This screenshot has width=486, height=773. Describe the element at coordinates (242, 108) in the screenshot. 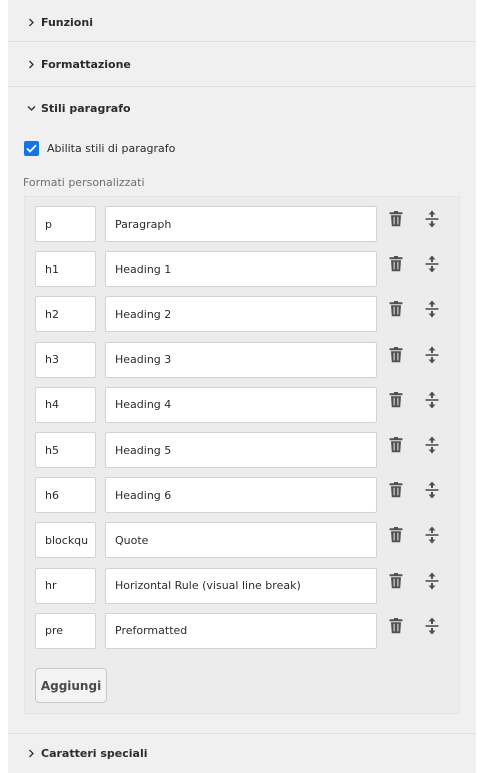

I see `section-paragraph-styles: Stili paragrafo` at that location.